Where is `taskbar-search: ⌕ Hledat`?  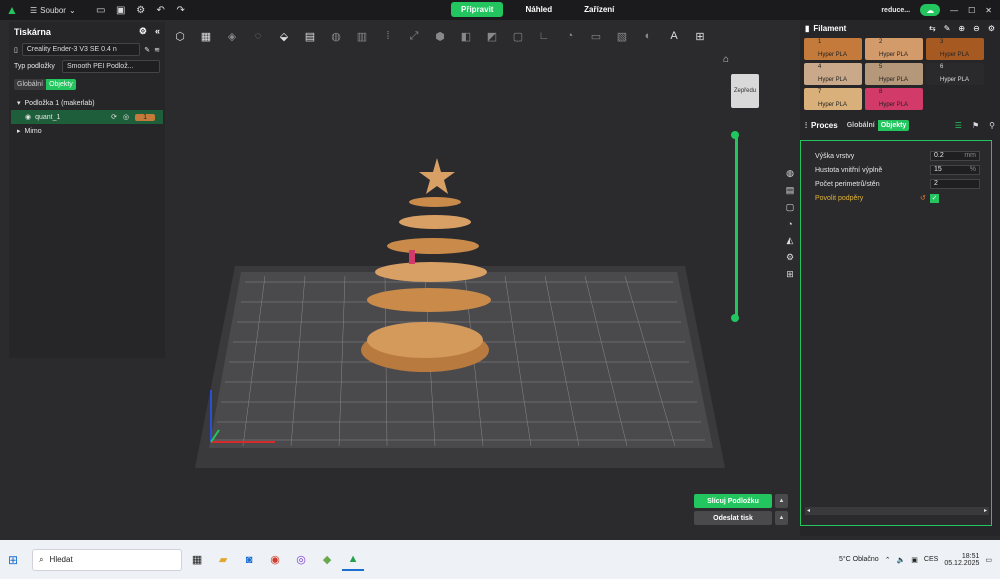 taskbar-search: ⌕ Hledat is located at coordinates (107, 559).